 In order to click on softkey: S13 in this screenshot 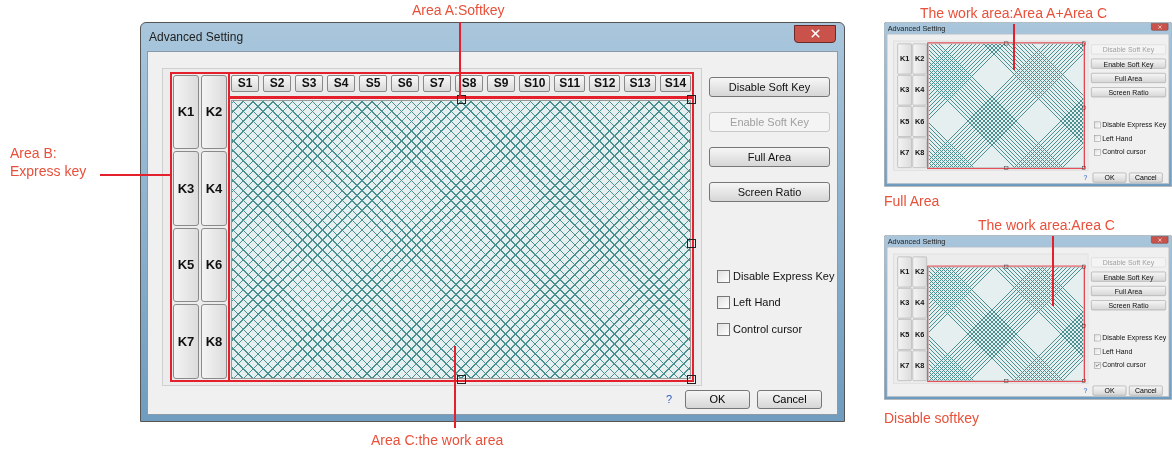, I will do `click(640, 83)`.